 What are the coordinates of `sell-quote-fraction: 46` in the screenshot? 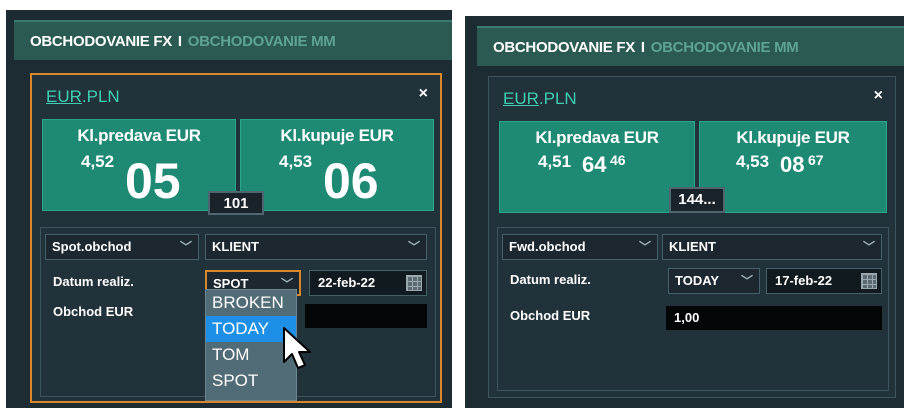 It's located at (618, 160).